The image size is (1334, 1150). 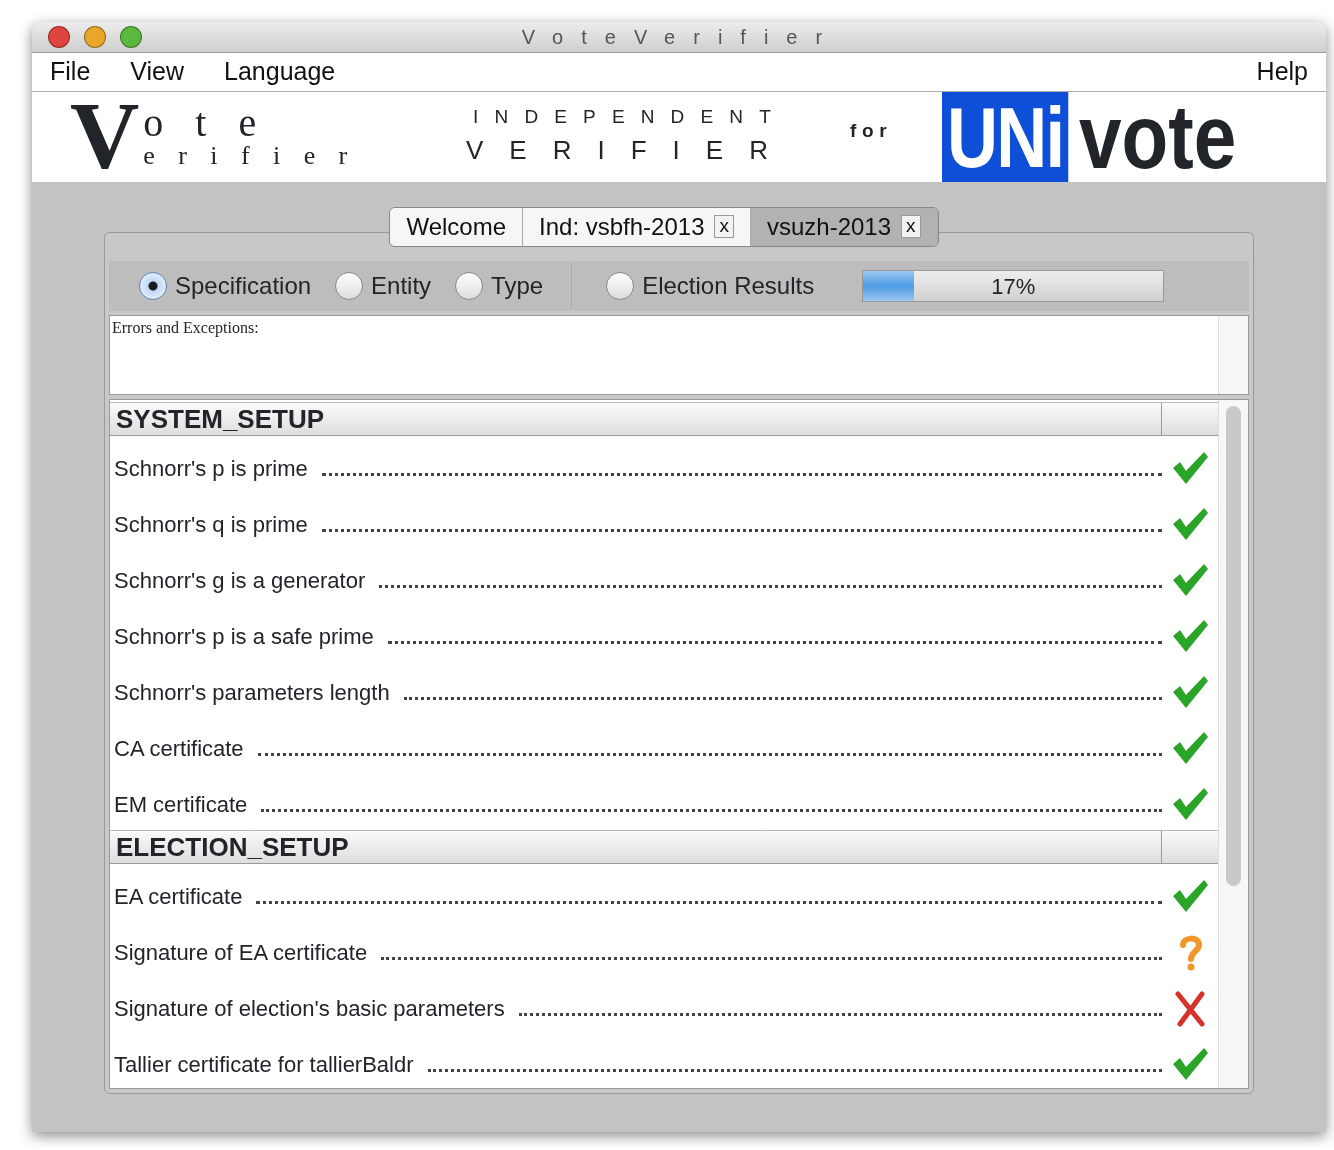 What do you see at coordinates (871, 131) in the screenshot?
I see `banner-text: for` at bounding box center [871, 131].